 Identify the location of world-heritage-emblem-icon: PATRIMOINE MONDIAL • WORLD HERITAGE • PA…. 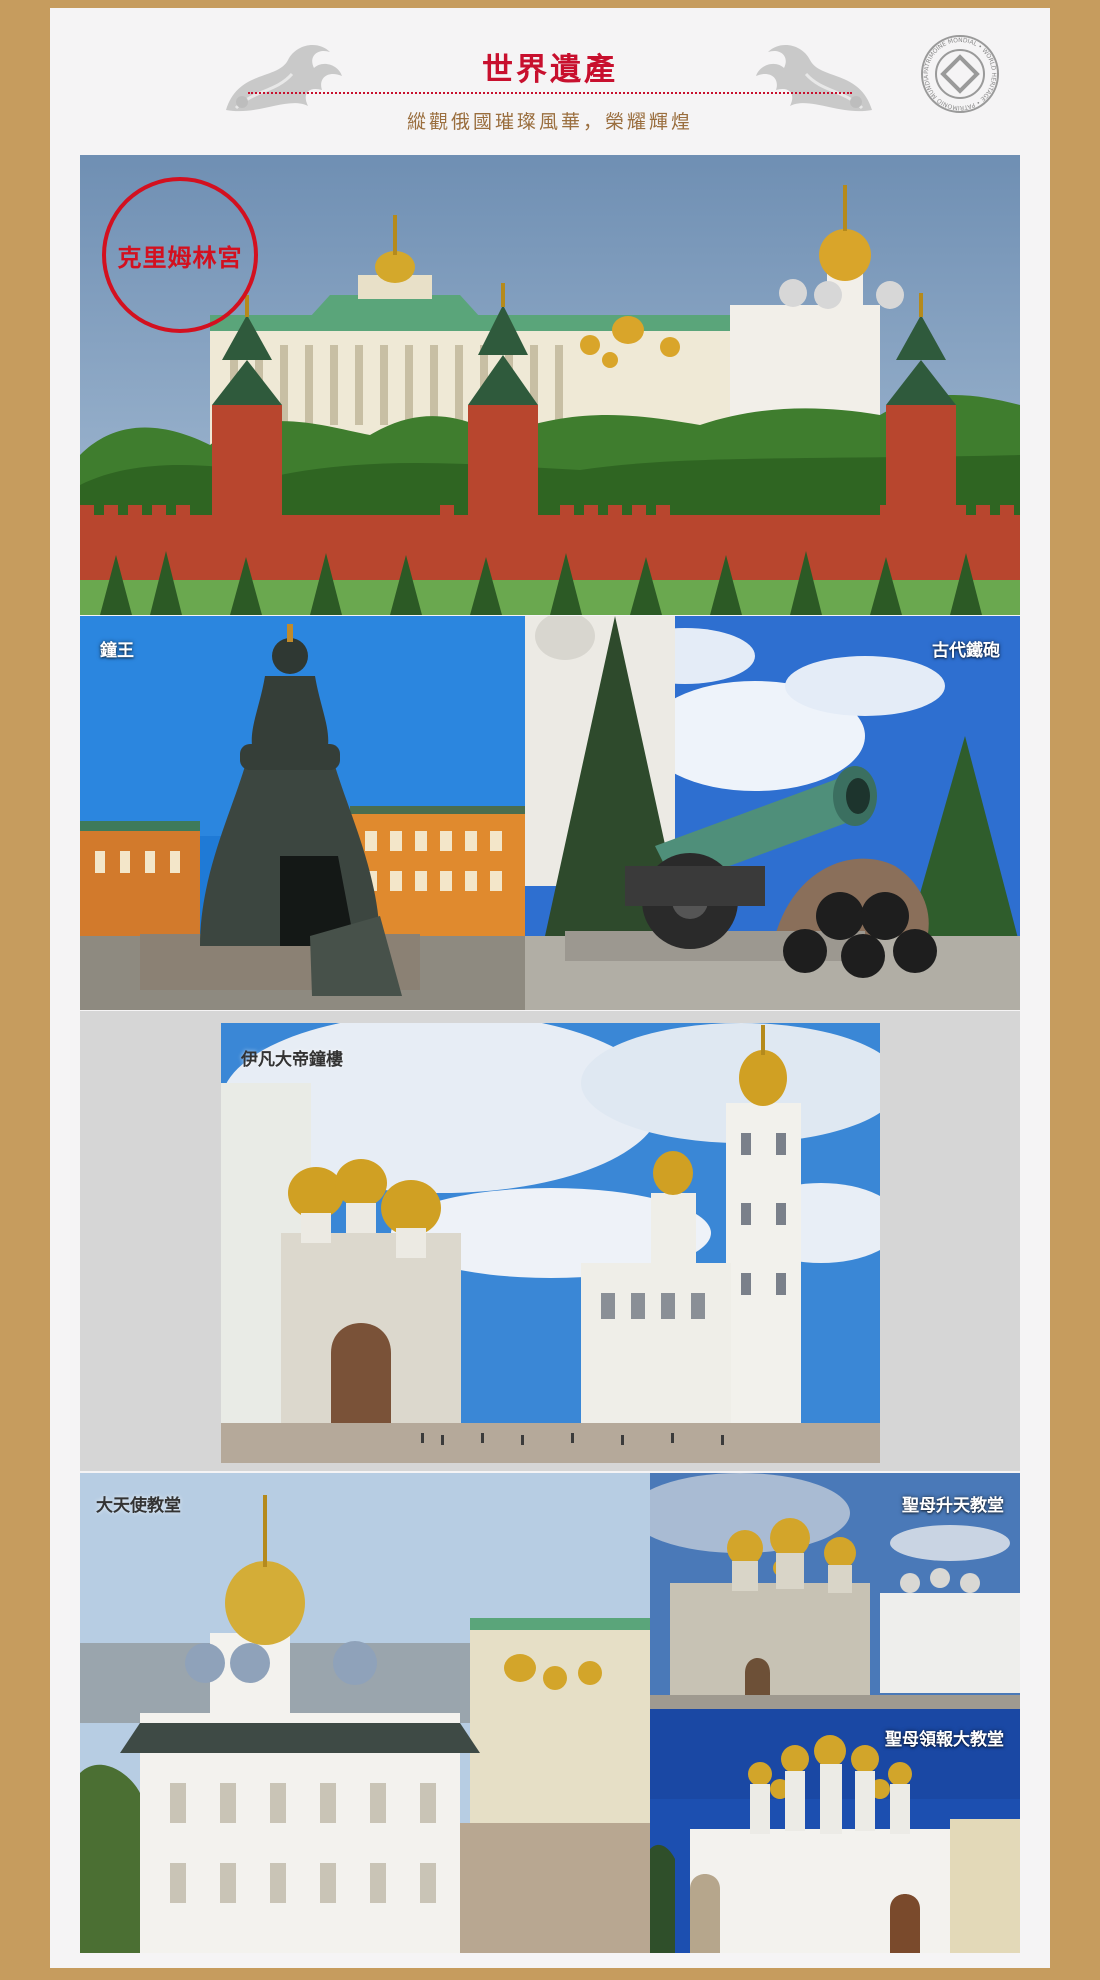
(959, 73).